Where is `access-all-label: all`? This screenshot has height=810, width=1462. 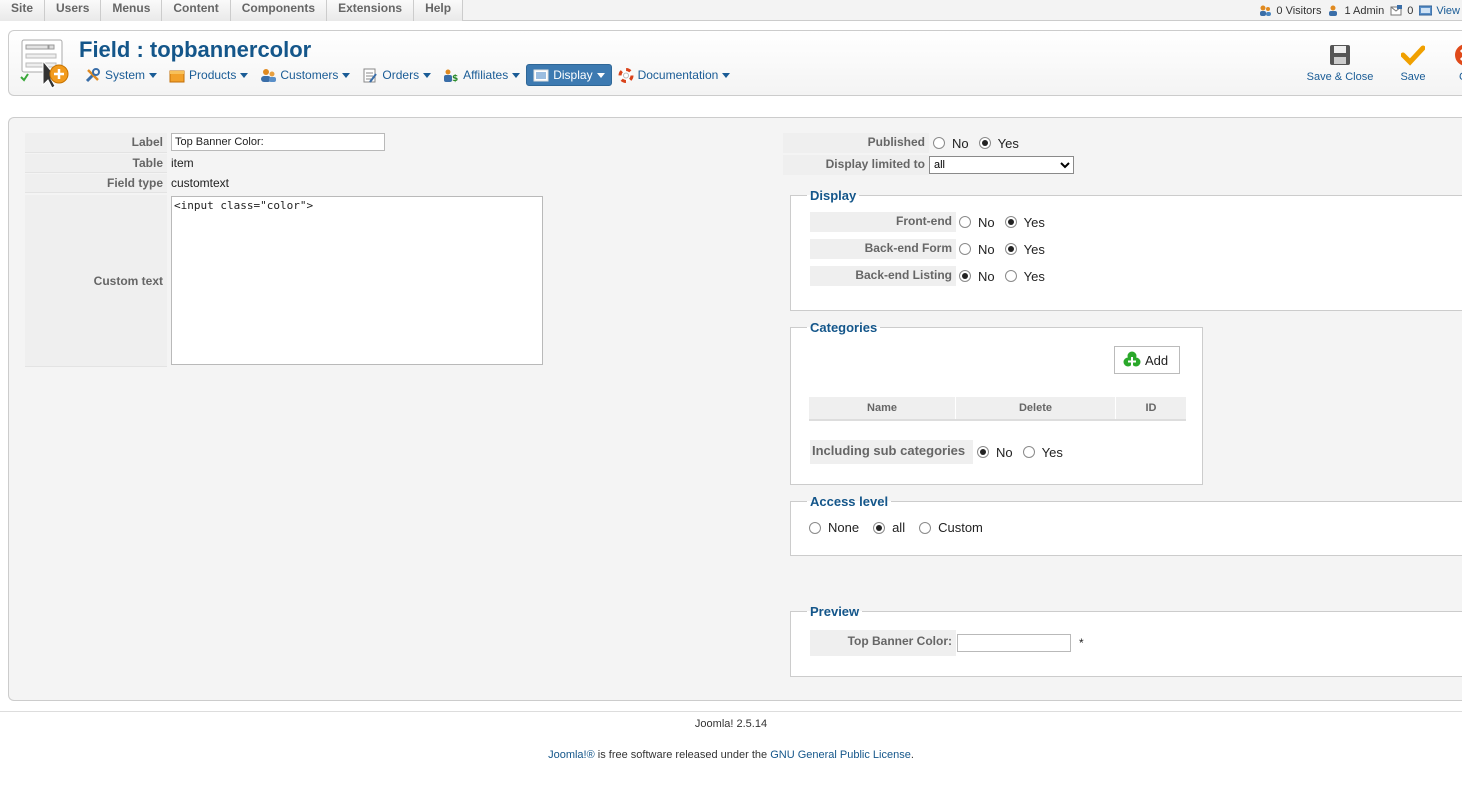 access-all-label: all is located at coordinates (899, 527).